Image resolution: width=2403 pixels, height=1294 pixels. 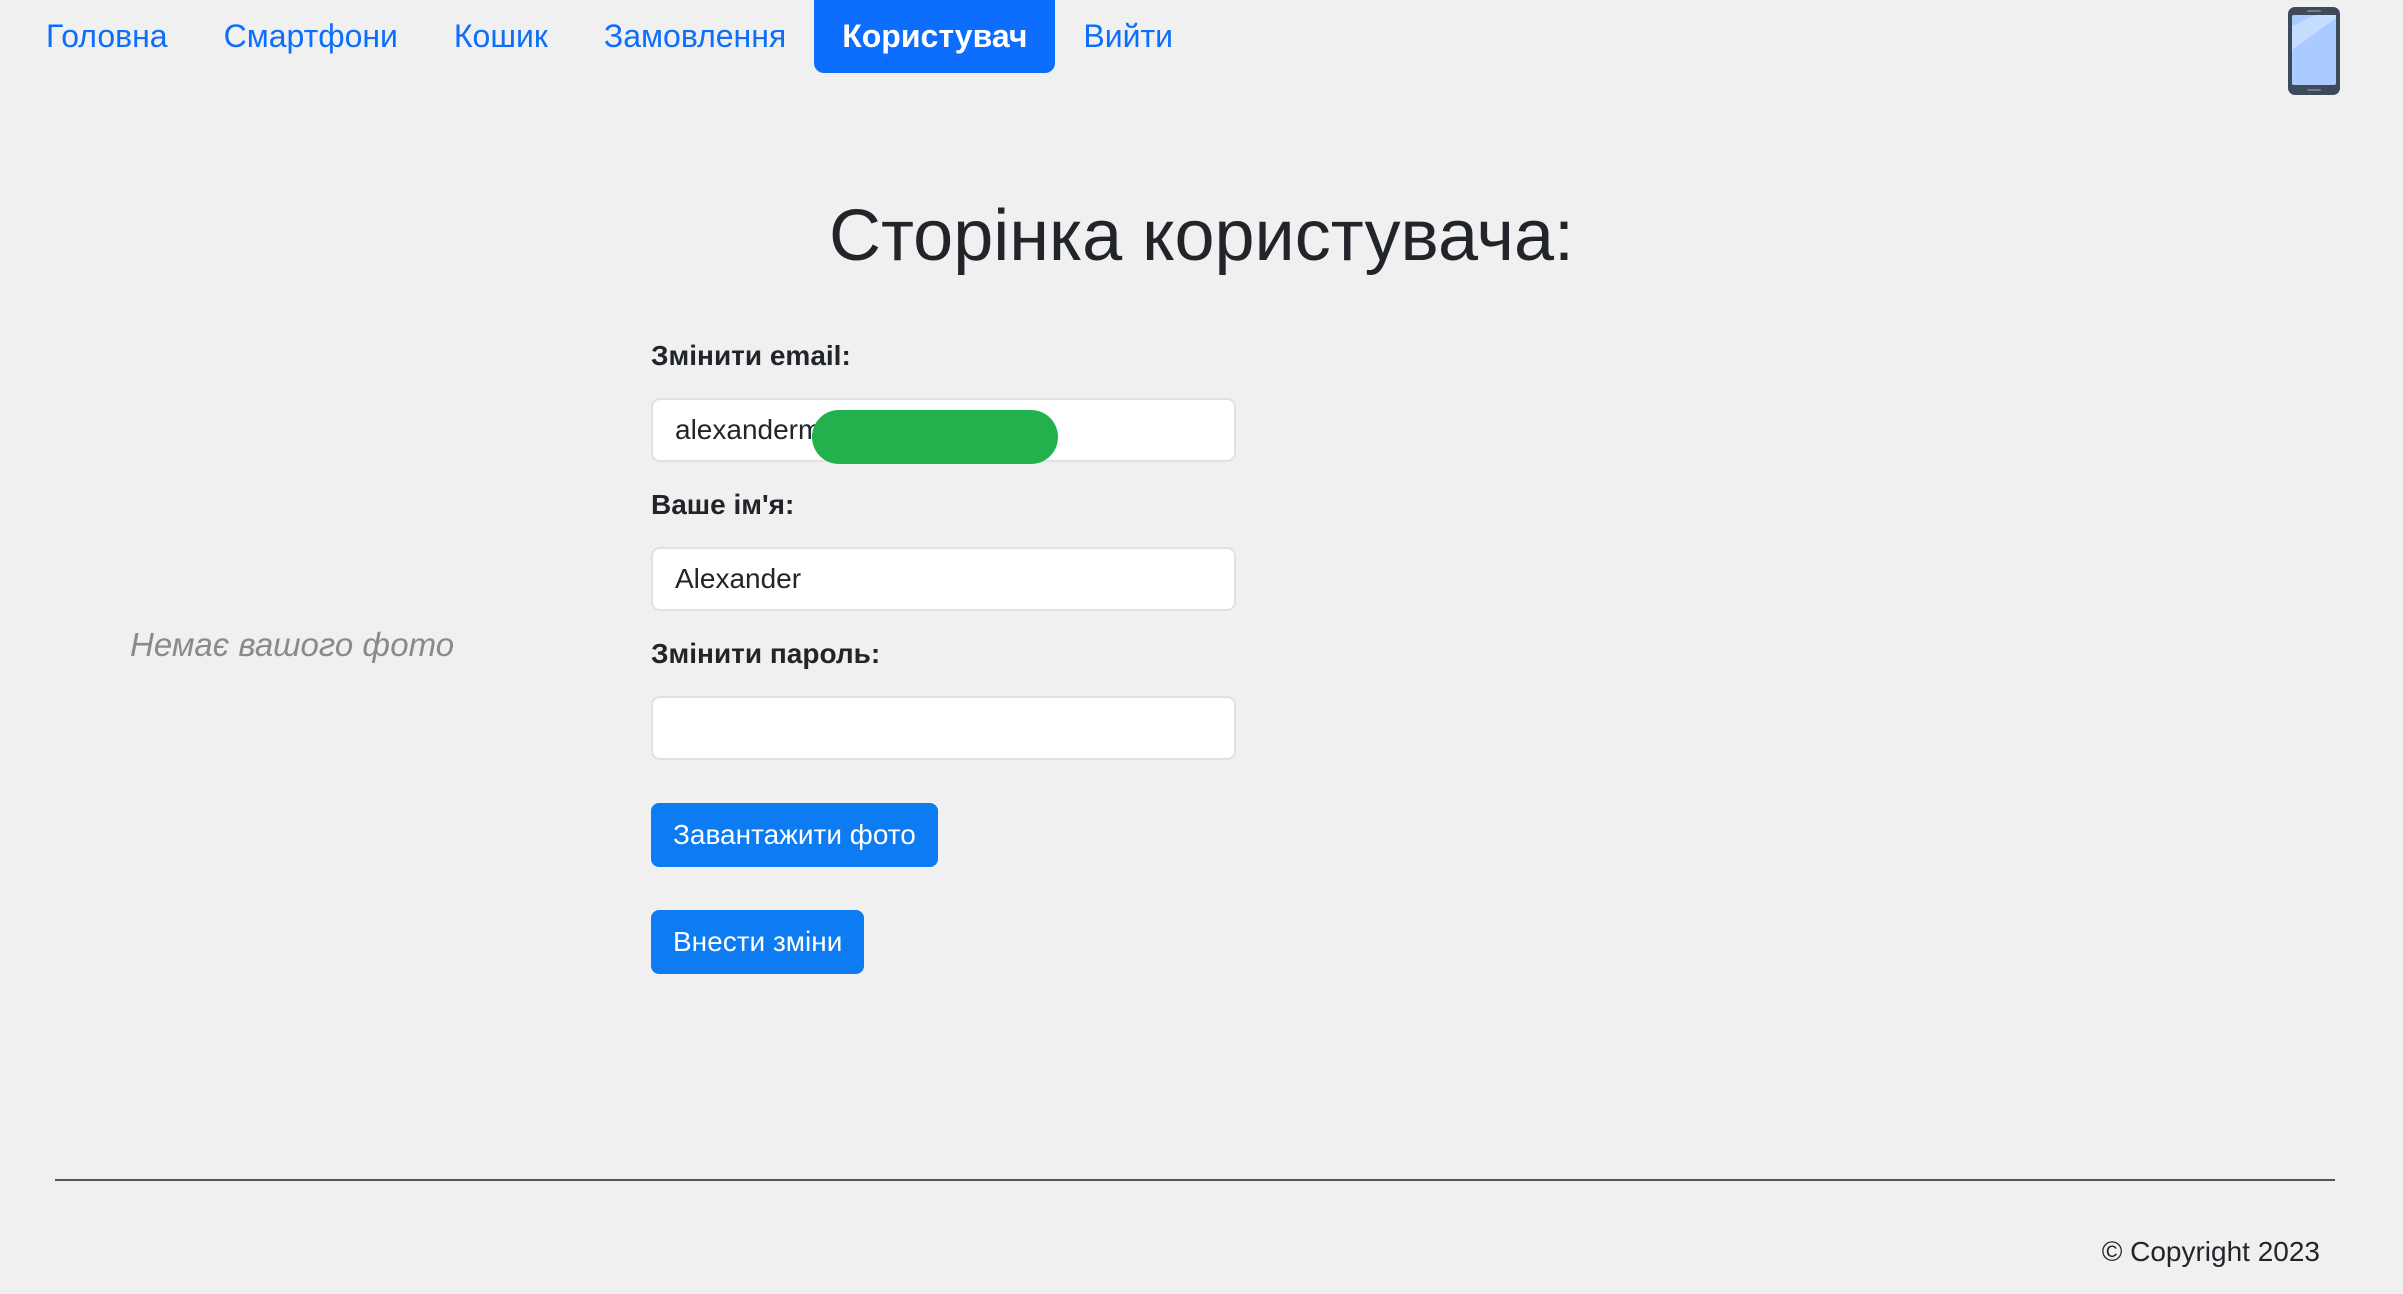 I want to click on upload-photo-button: Завантажити фото, so click(x=794, y=835).